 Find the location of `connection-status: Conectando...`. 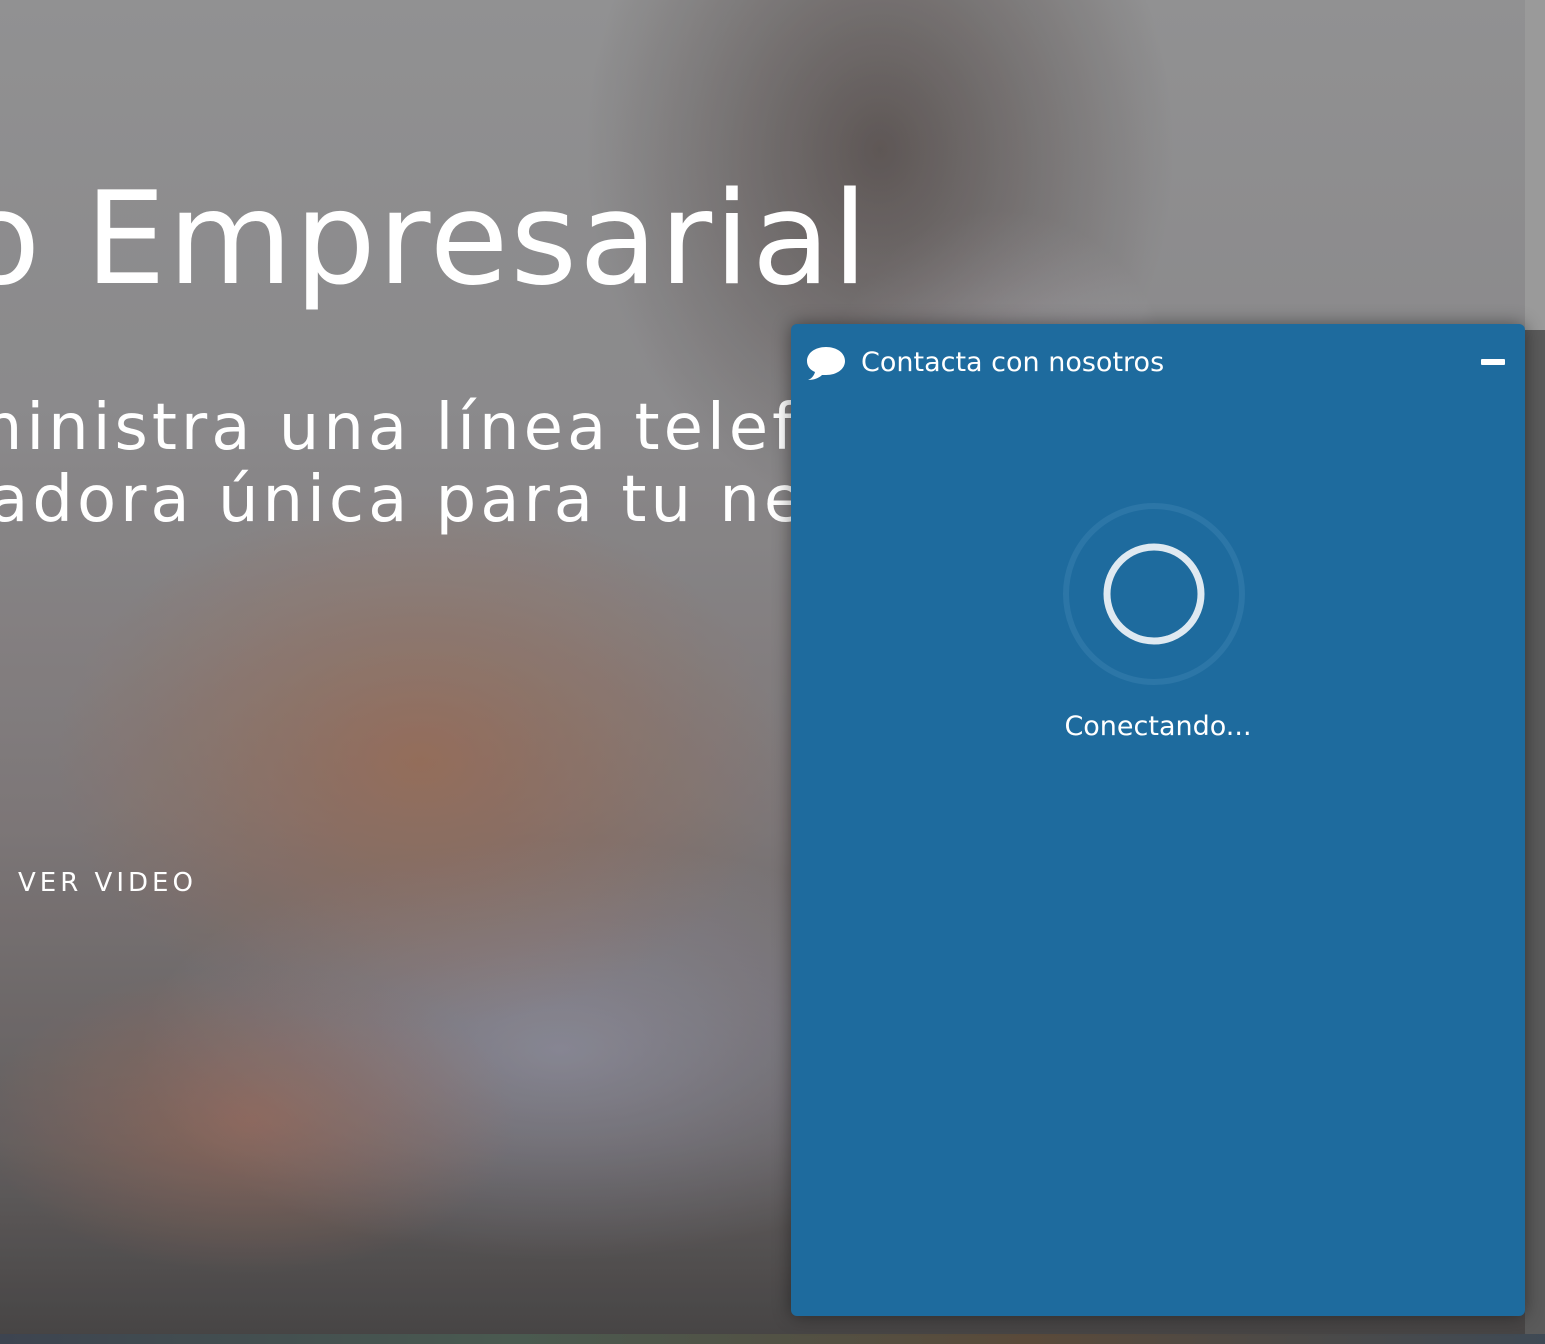

connection-status: Conectando... is located at coordinates (1158, 726).